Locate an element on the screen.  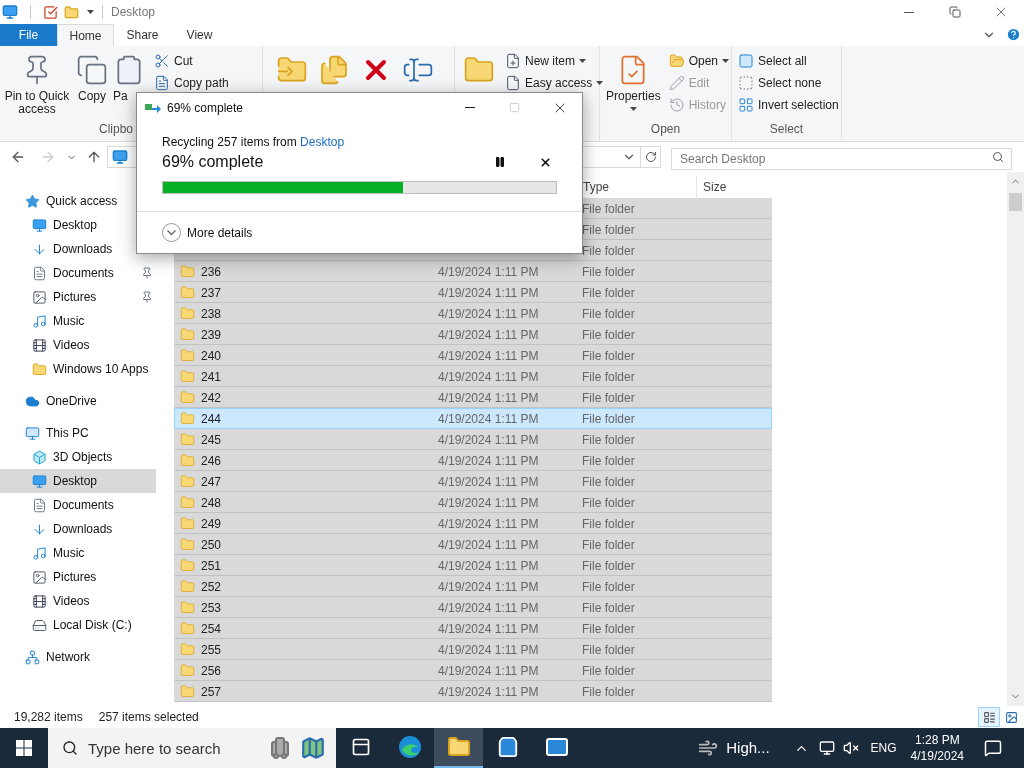
music-icon is located at coordinates (39, 553).